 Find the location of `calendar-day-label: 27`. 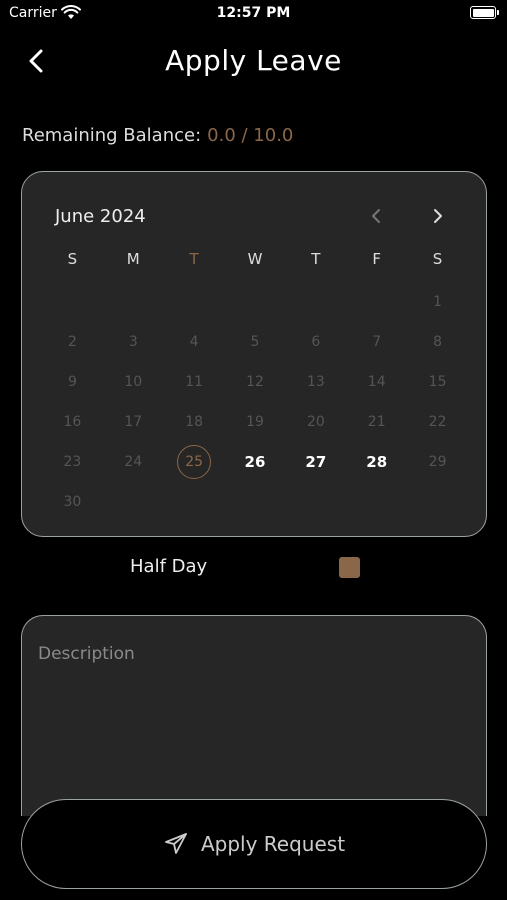

calendar-day-label: 27 is located at coordinates (316, 462).